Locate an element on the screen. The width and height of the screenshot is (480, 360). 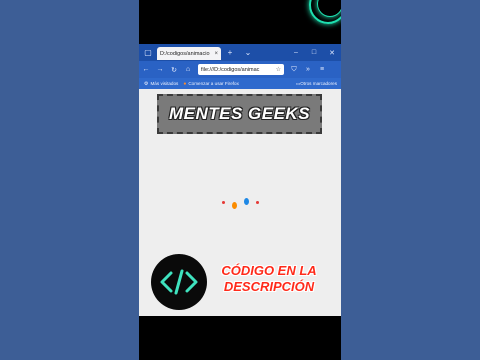
bookmark-most-visited: ⚙ Más visitados is located at coordinates (161, 84).